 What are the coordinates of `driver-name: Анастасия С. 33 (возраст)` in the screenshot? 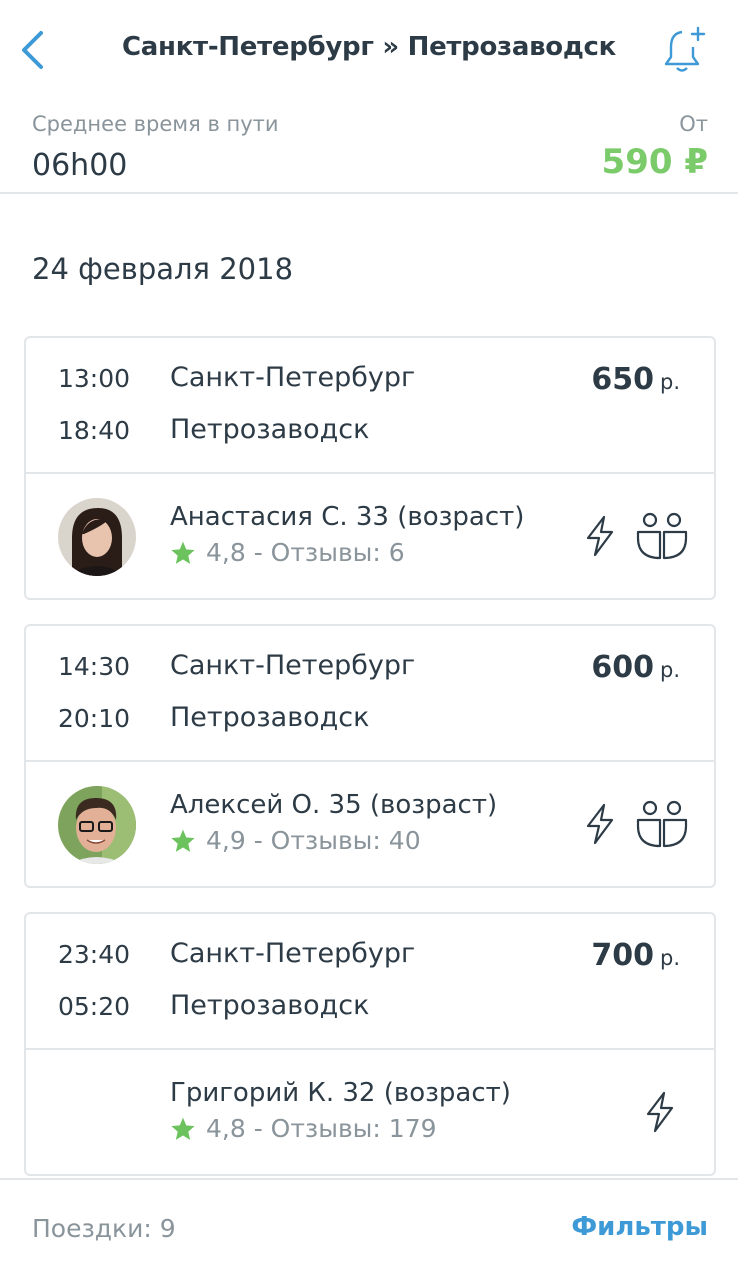 It's located at (347, 517).